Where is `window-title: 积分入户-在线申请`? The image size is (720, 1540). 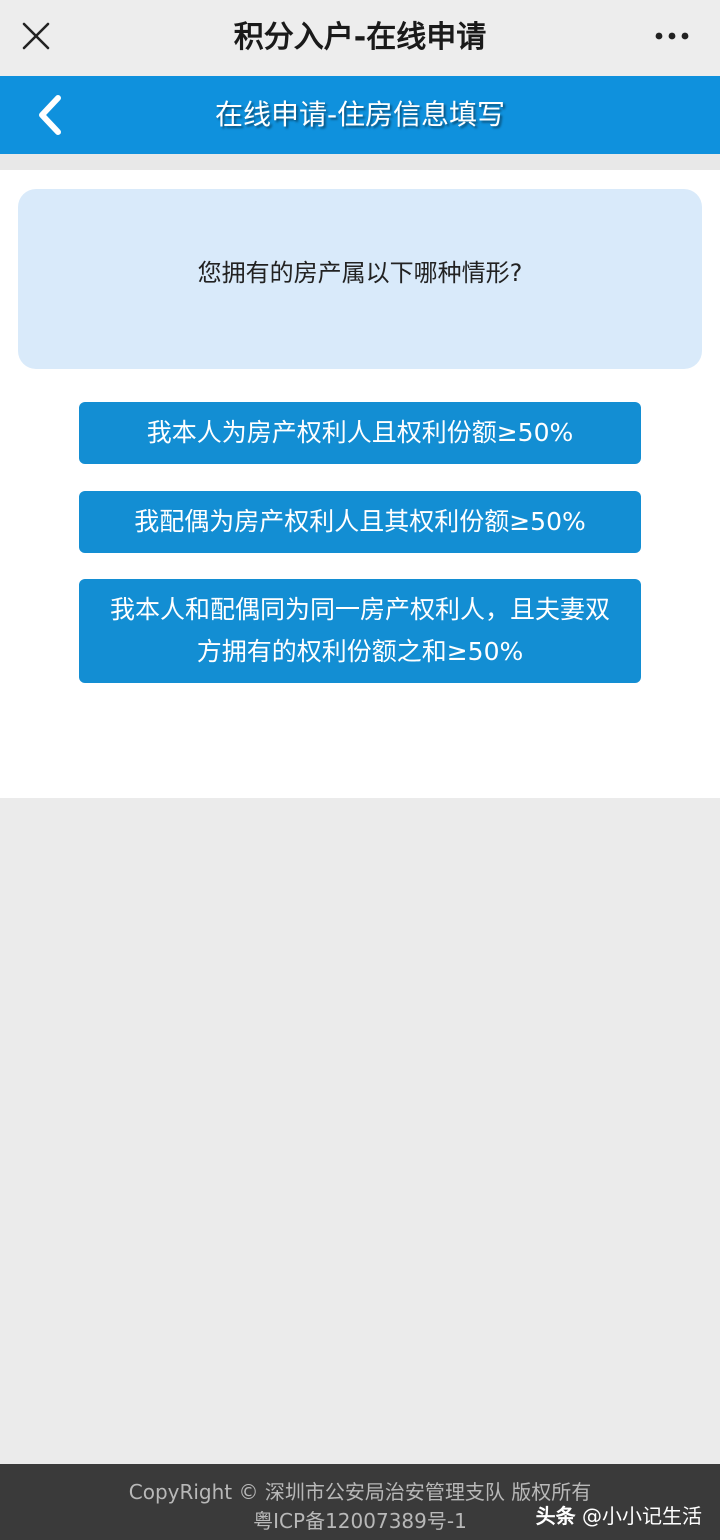
window-title: 积分入户-在线申请 is located at coordinates (360, 37).